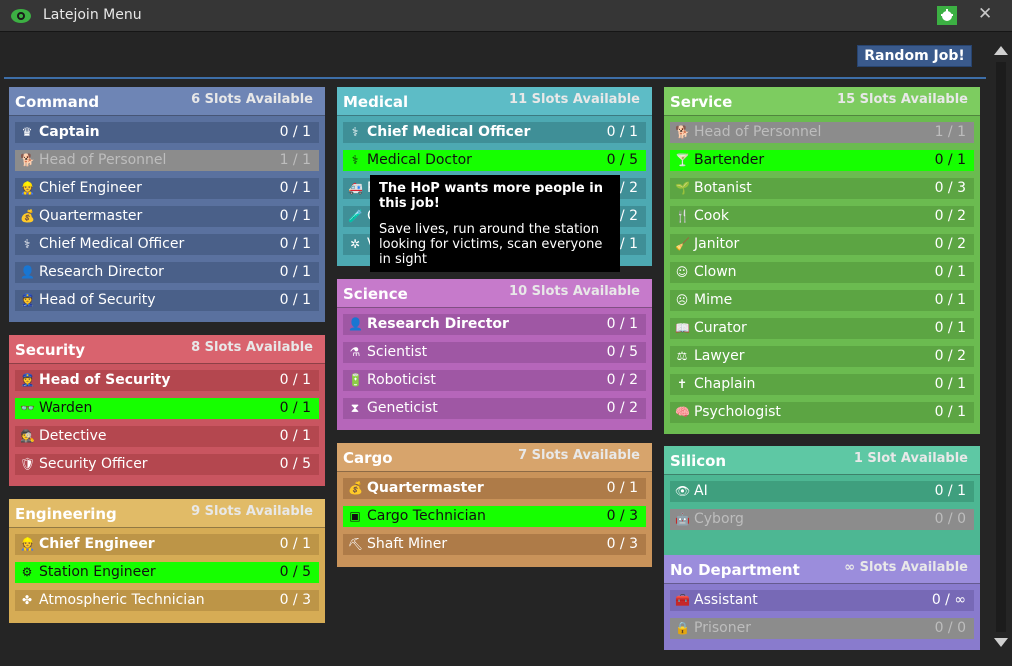  Describe the element at coordinates (167, 132) in the screenshot. I see `job-captain: ♛ Captain 0 / 1` at that location.